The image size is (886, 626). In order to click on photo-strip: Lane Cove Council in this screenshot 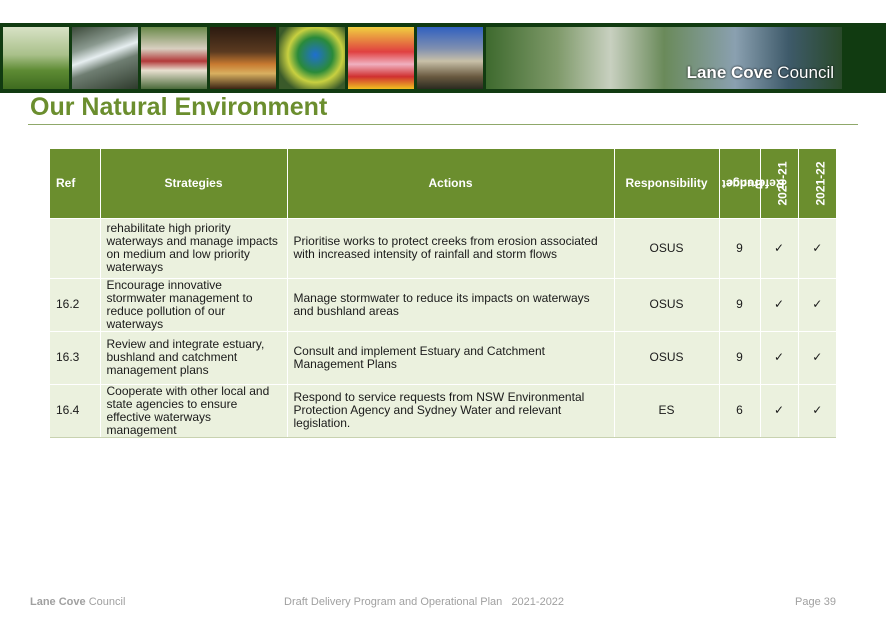, I will do `click(443, 58)`.